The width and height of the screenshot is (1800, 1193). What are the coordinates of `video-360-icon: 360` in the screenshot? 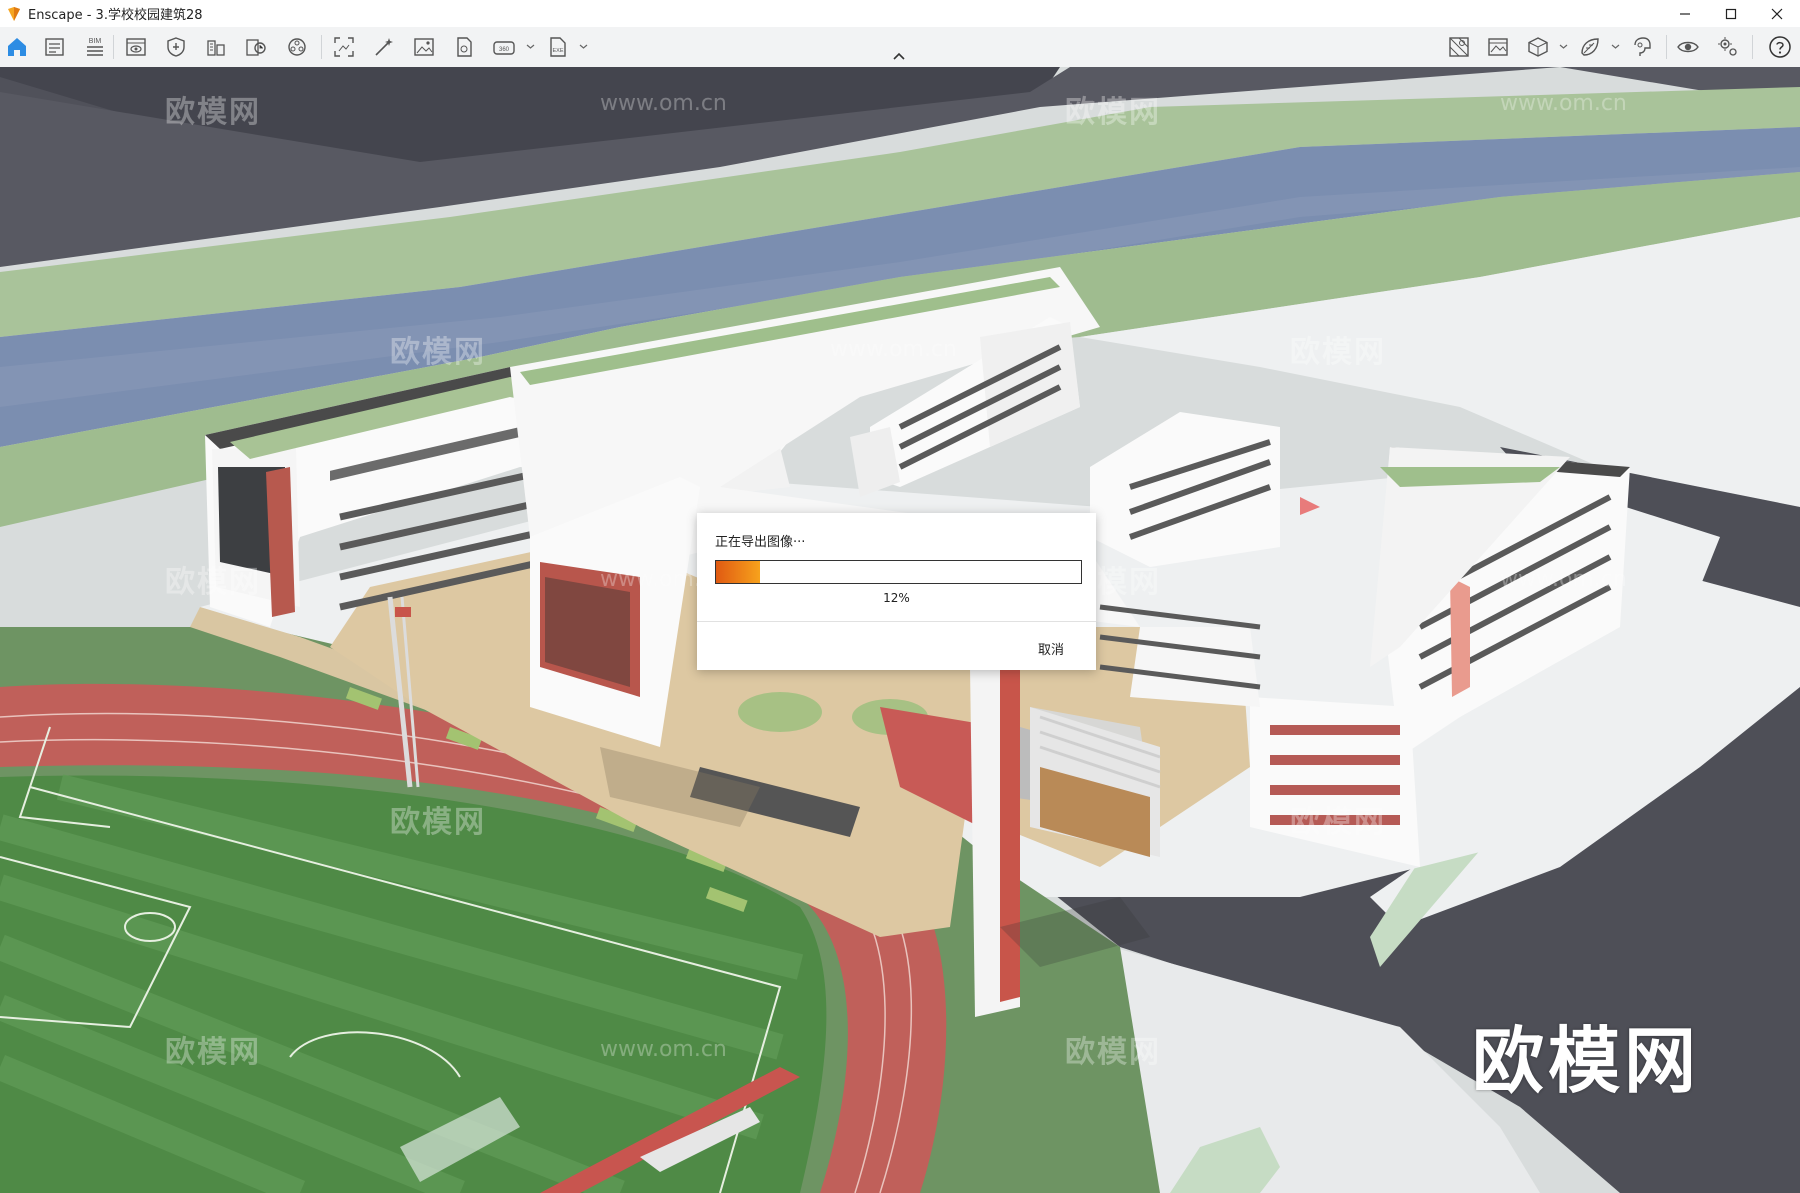 It's located at (504, 47).